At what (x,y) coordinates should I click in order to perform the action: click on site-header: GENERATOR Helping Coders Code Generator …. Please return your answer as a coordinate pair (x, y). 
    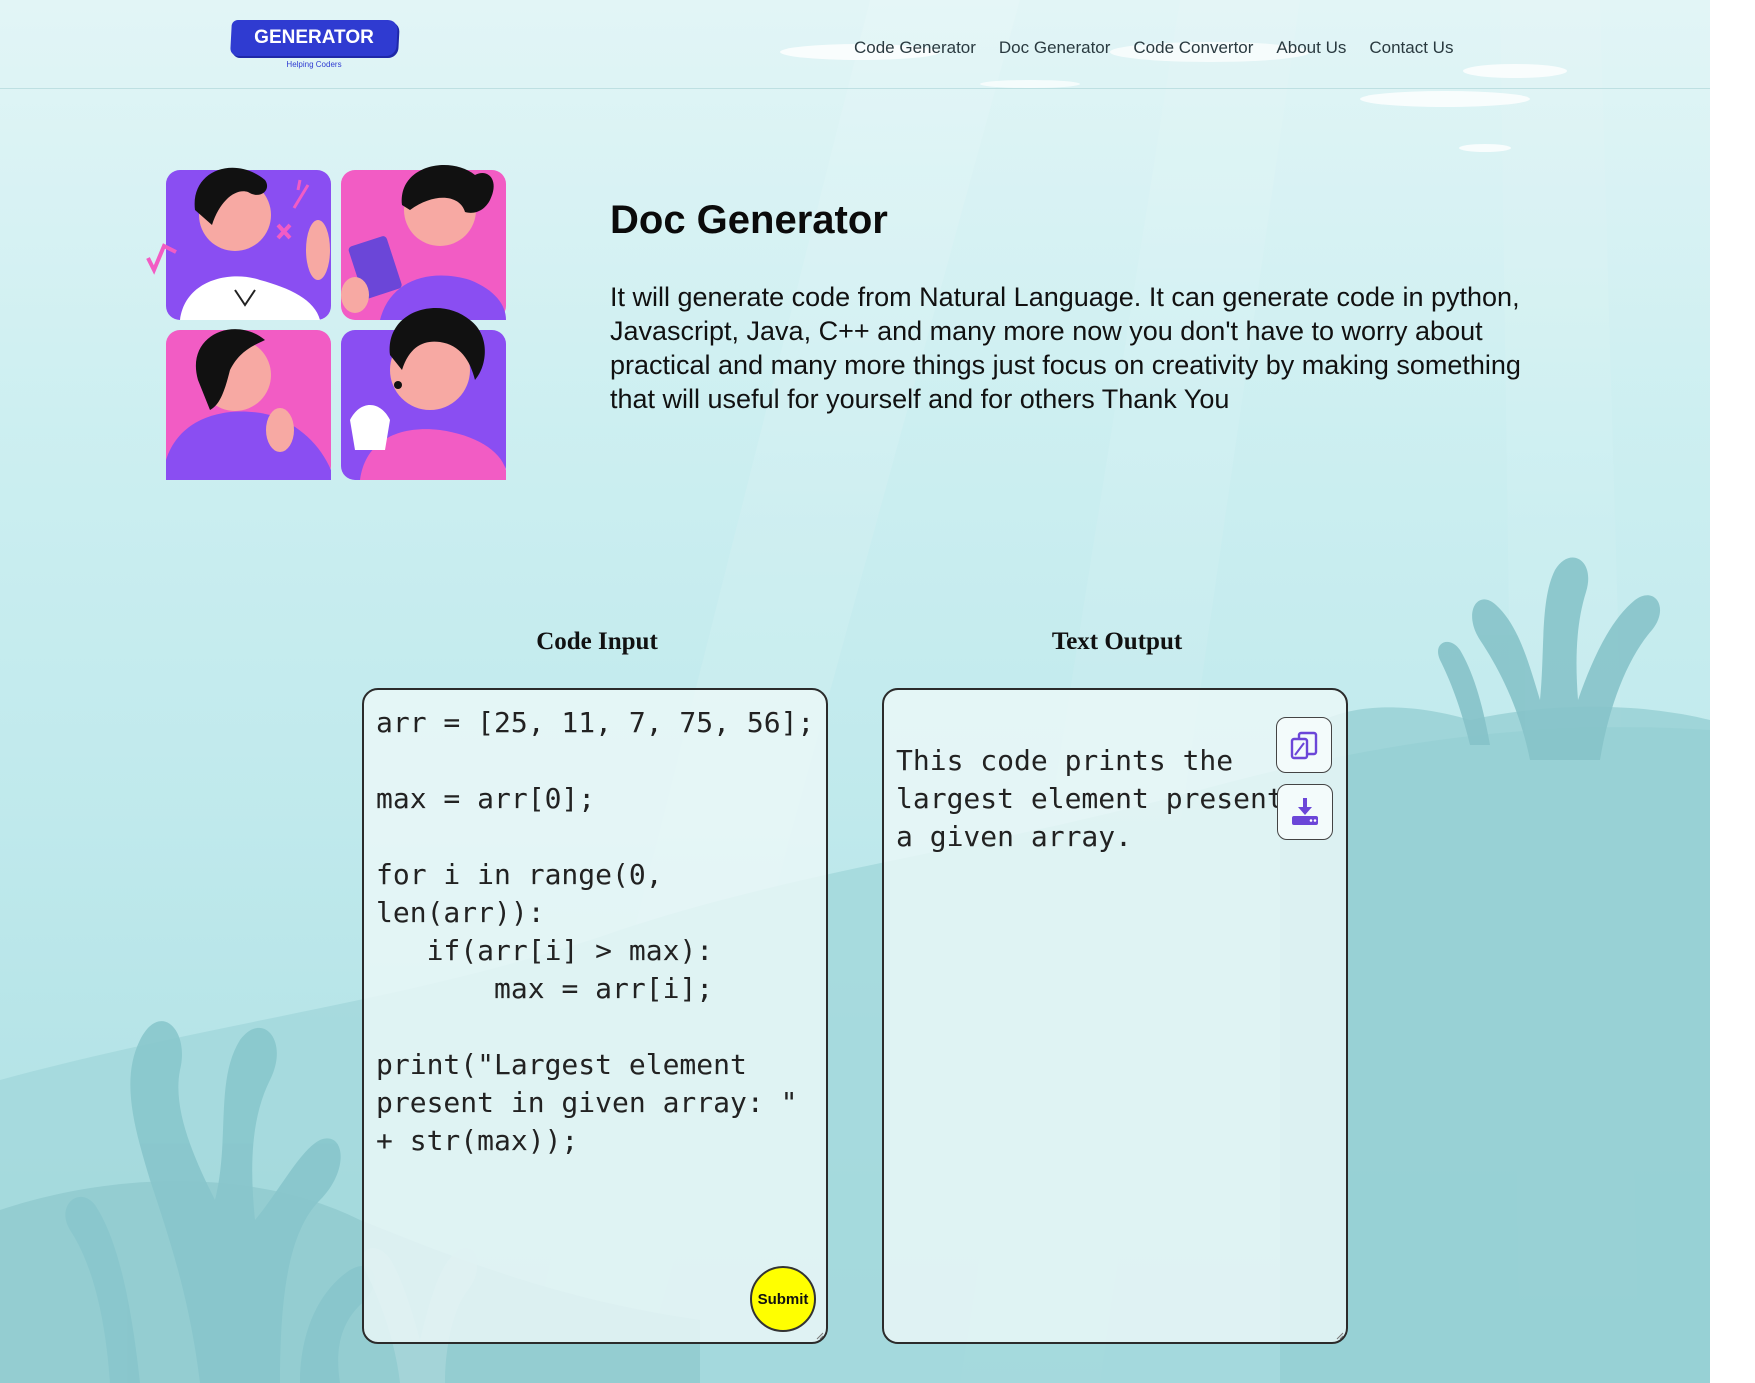
    Looking at the image, I should click on (855, 44).